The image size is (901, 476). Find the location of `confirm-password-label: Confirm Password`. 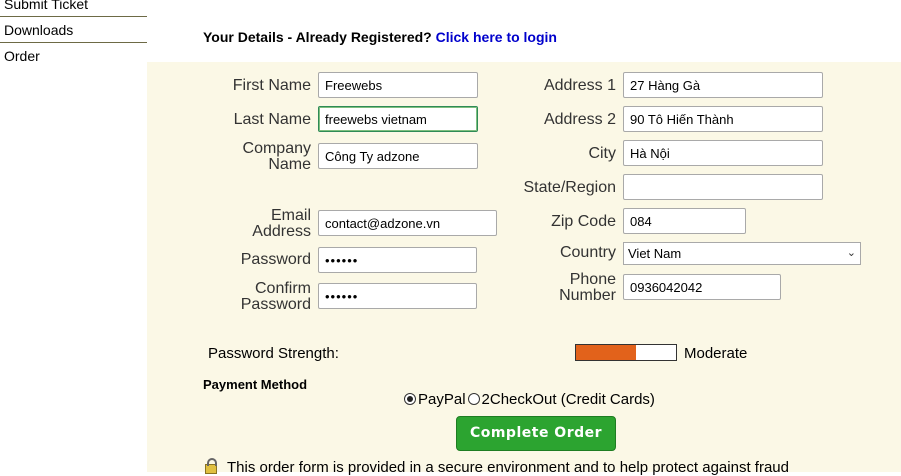

confirm-password-label: Confirm Password is located at coordinates (259, 297).